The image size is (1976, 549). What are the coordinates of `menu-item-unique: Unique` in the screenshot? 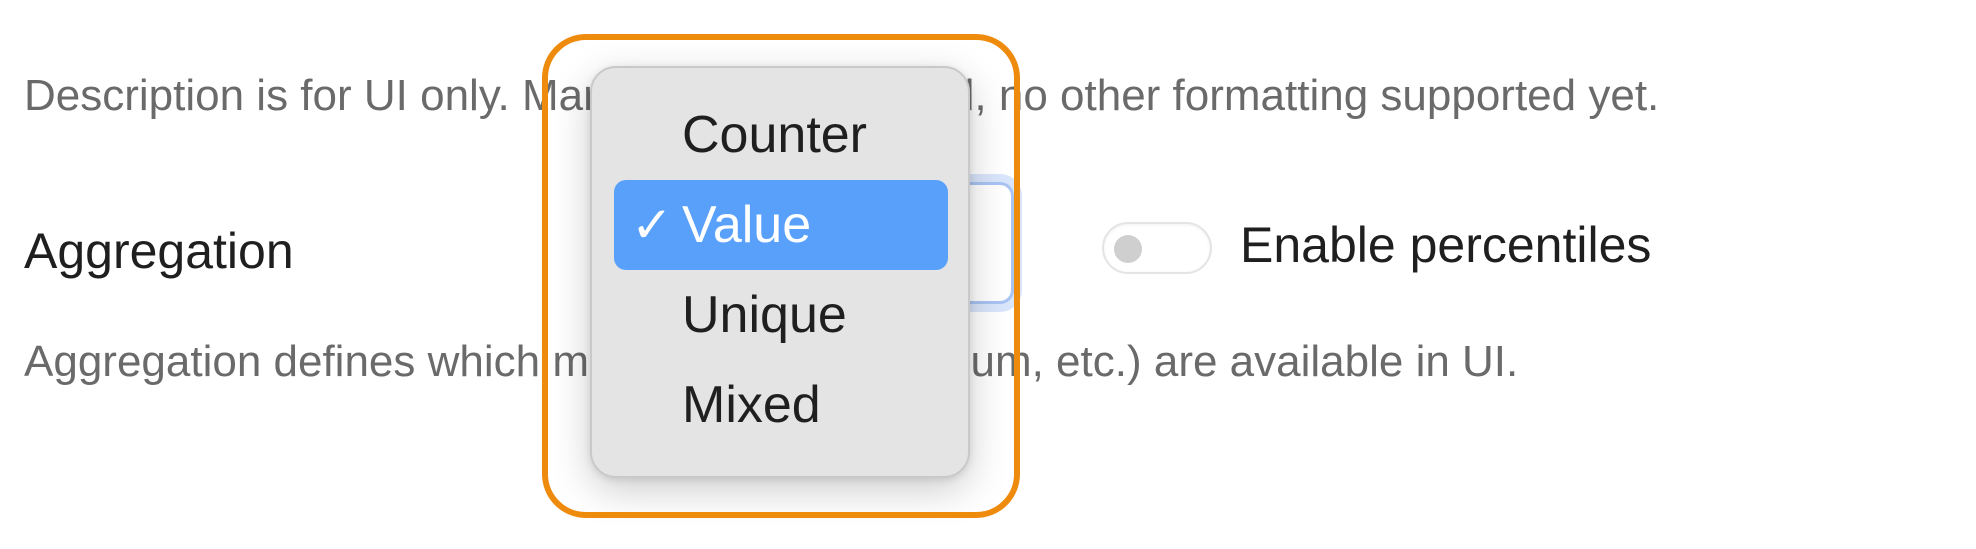 It's located at (781, 315).